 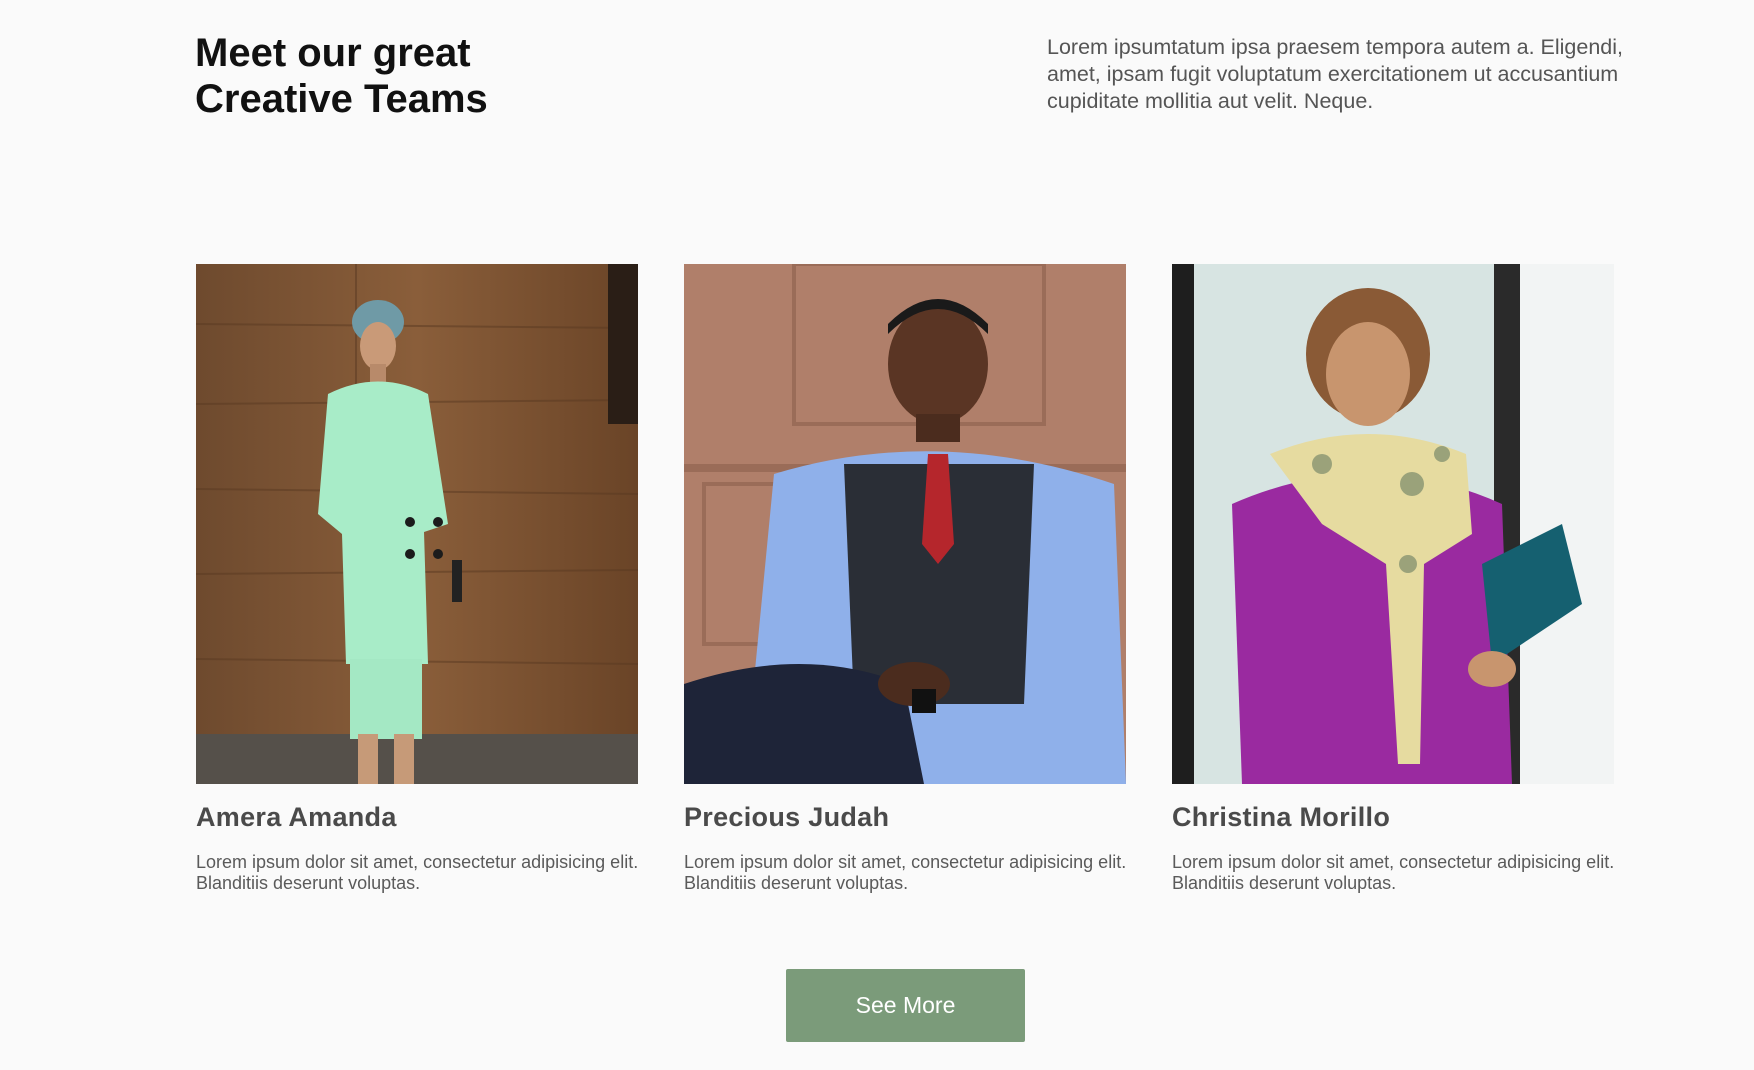 I want to click on section-title-line-1: Meet our great, so click(x=333, y=53).